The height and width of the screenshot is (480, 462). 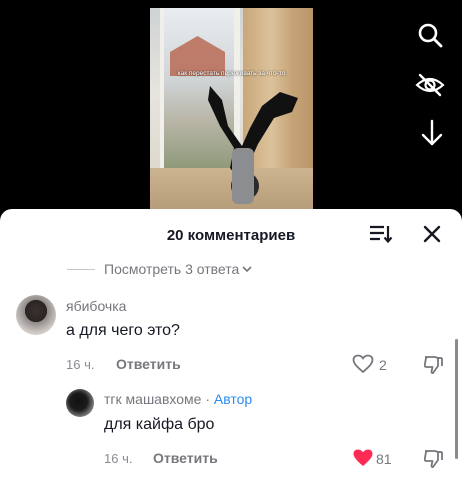 What do you see at coordinates (96, 306) in the screenshot?
I see `comment-username: ябибочка` at bounding box center [96, 306].